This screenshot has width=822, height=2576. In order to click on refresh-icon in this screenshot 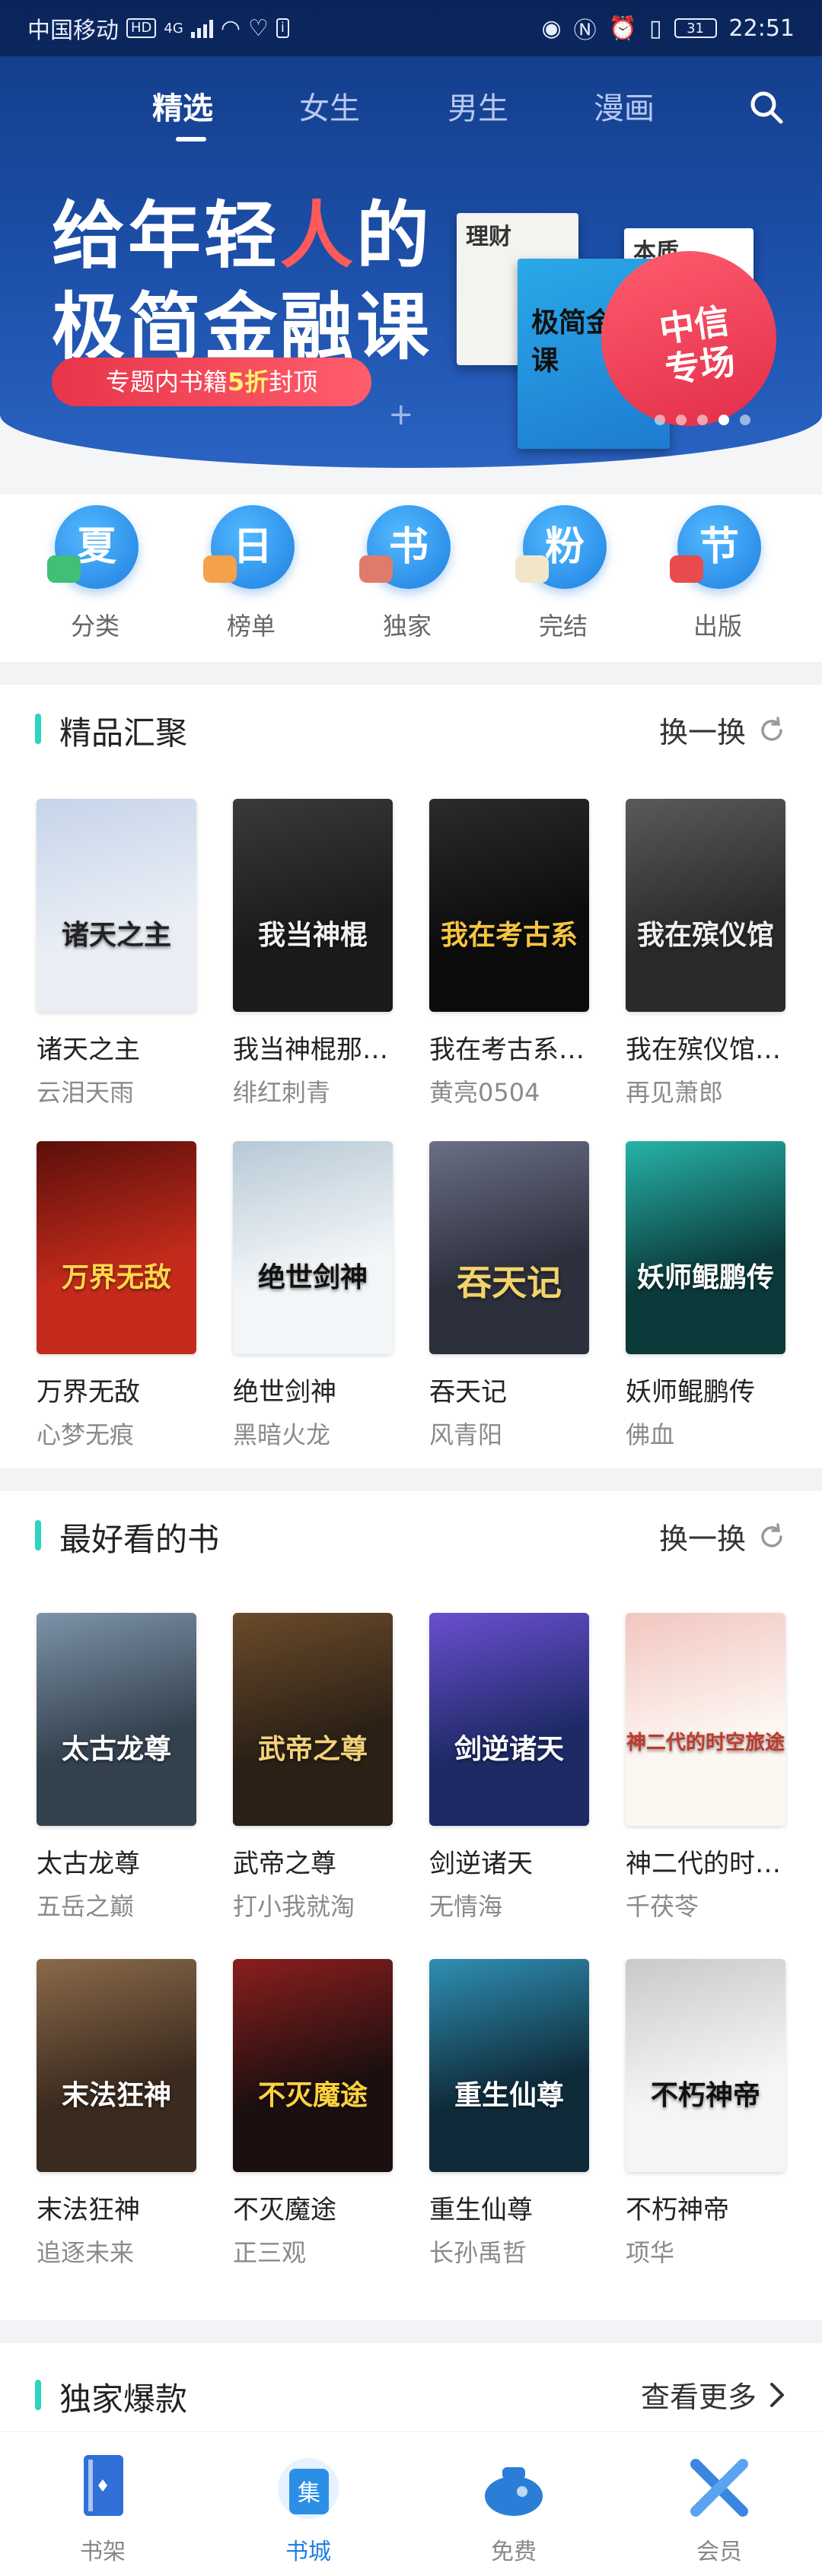, I will do `click(771, 1535)`.